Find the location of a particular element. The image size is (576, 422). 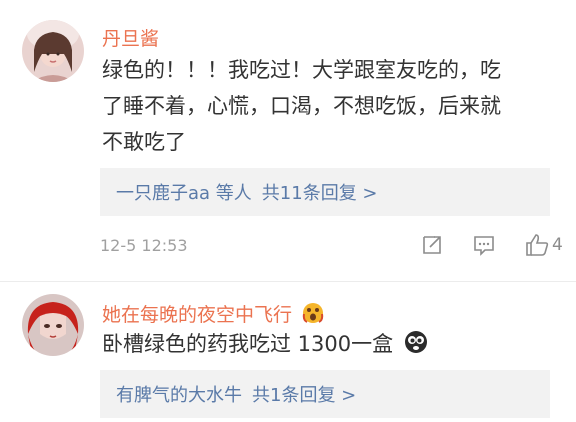

comment-line: 卧槽绿色的药我吃过 1300一盒 is located at coordinates (248, 344).